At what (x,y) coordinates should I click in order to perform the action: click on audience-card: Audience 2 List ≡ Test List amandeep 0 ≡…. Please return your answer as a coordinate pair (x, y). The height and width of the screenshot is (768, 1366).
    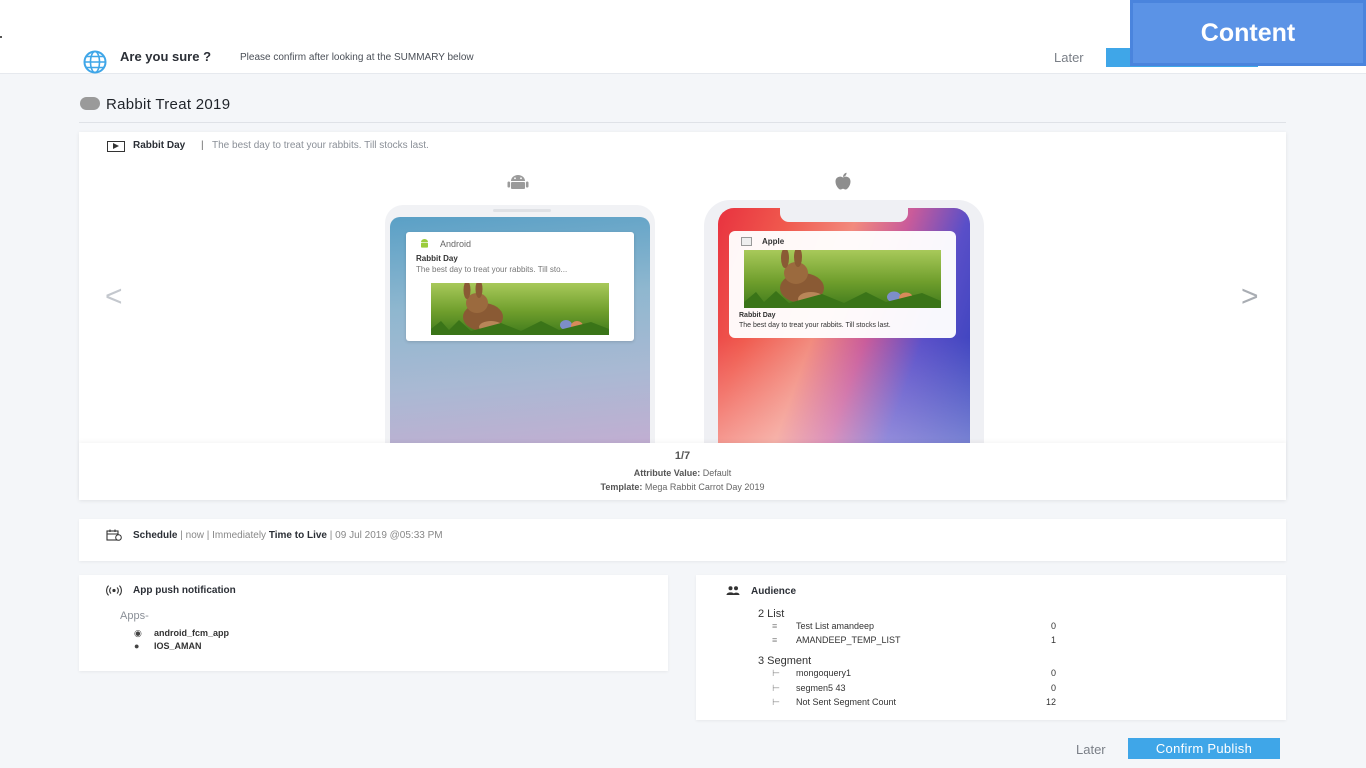
    Looking at the image, I should click on (991, 647).